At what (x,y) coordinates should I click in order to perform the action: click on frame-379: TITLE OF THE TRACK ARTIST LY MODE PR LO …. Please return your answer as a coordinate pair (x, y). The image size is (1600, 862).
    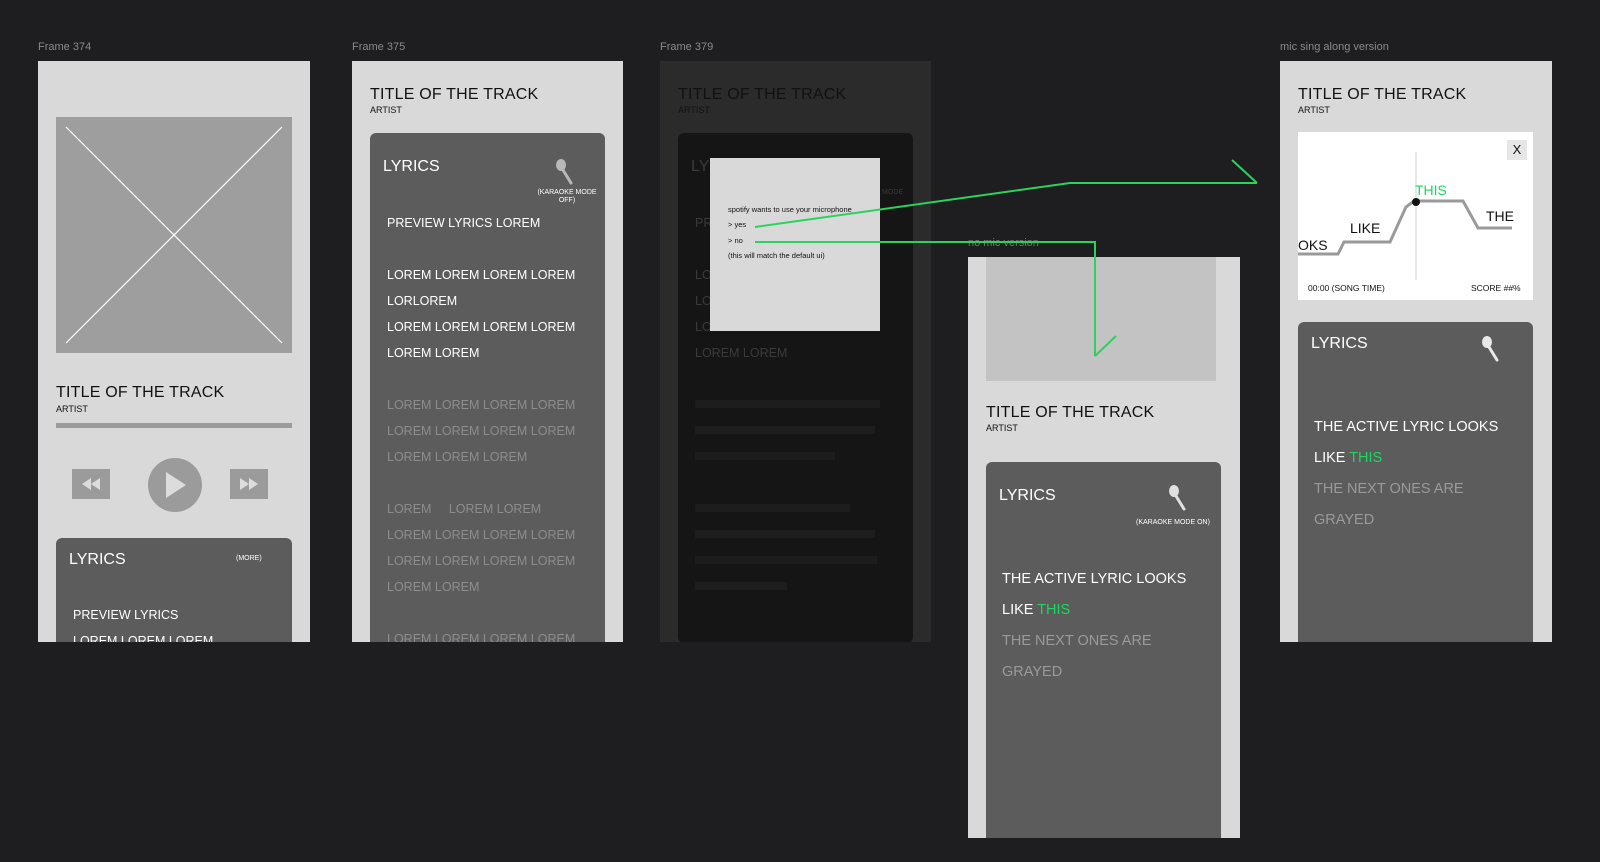
    Looking at the image, I should click on (795, 351).